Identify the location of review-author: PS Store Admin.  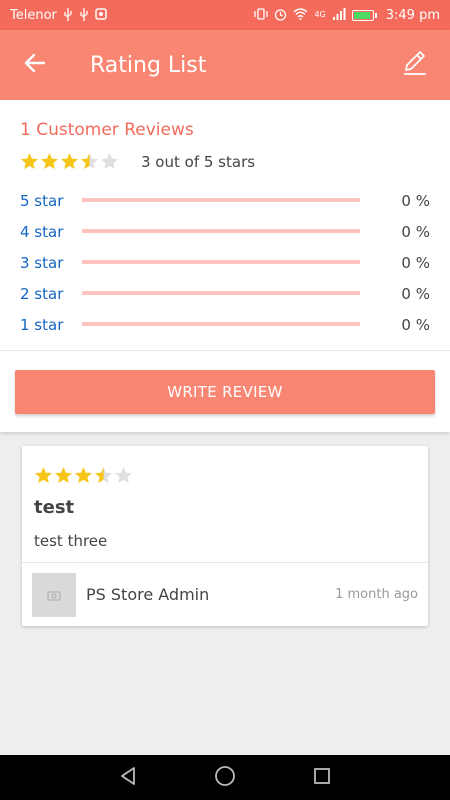
(148, 594).